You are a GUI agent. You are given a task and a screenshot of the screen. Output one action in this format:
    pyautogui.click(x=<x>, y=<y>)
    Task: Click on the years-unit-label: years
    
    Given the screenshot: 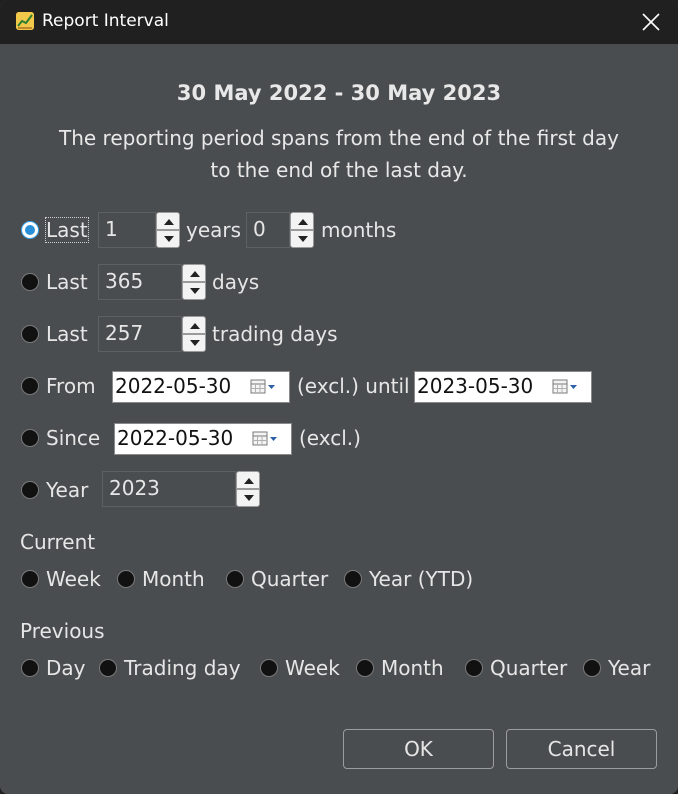 What is the action you would take?
    pyautogui.click(x=214, y=230)
    